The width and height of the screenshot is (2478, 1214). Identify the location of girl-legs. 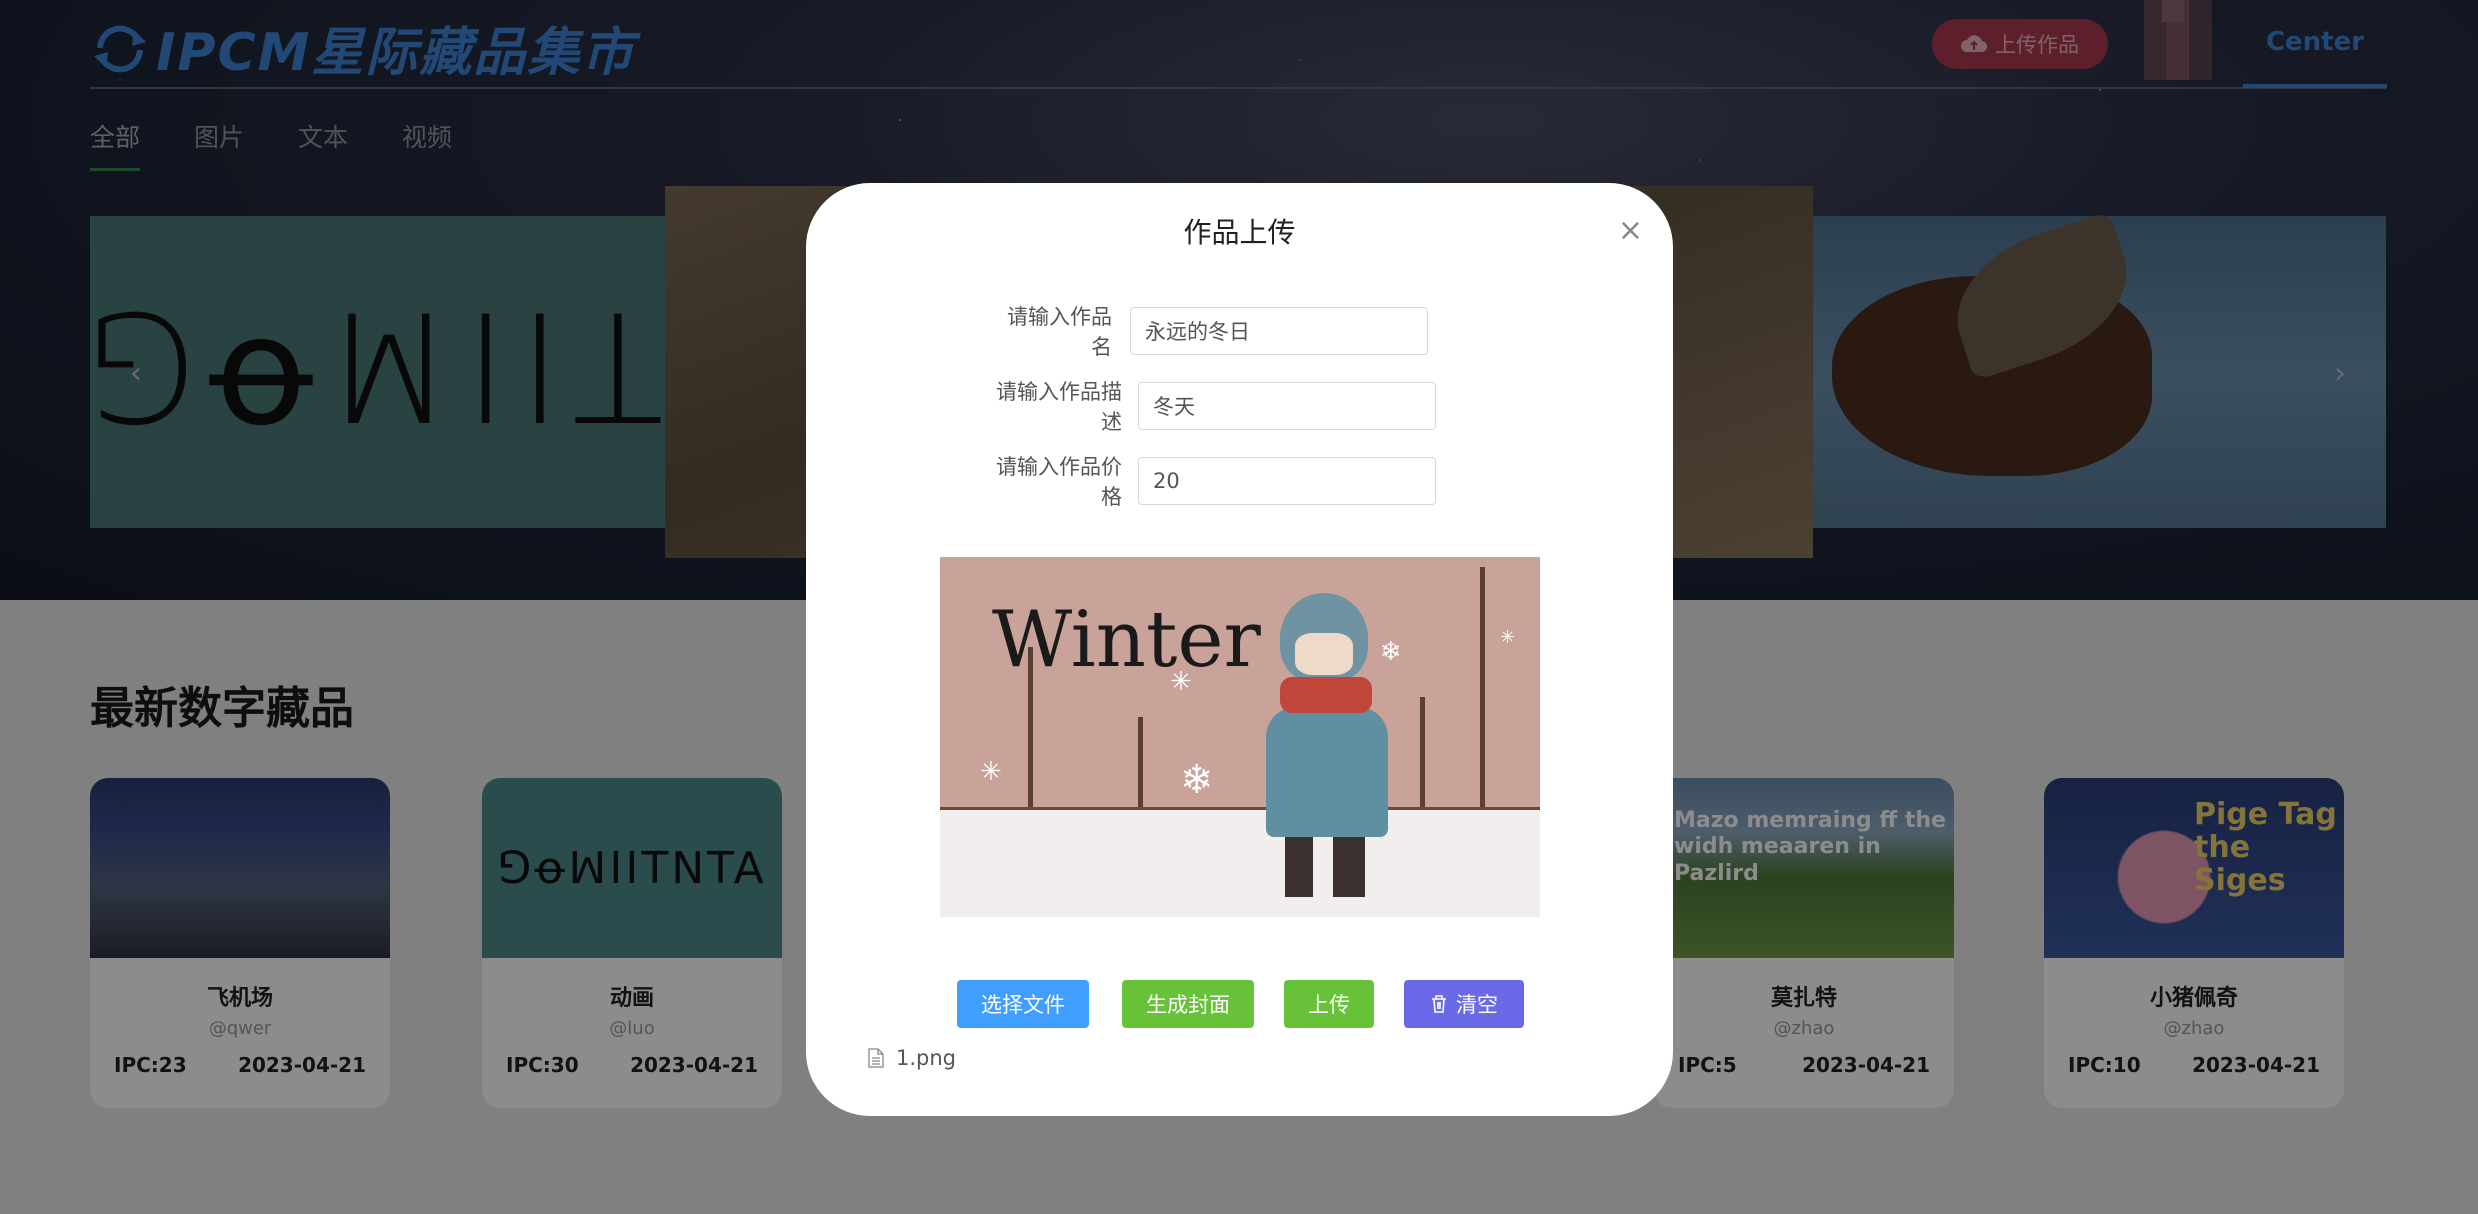
(1325, 867).